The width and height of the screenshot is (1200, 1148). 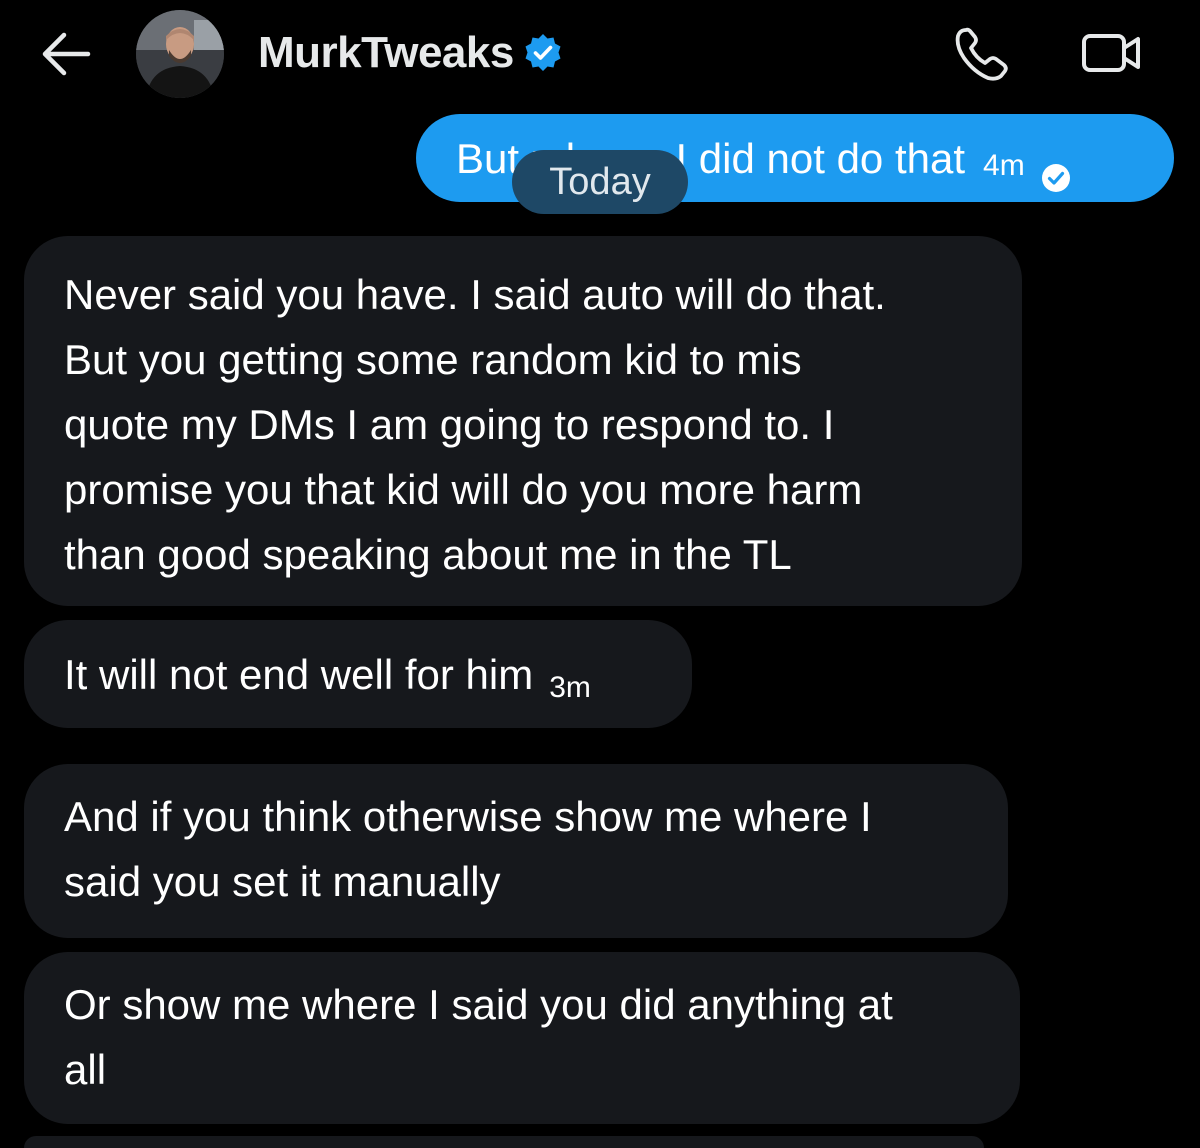 What do you see at coordinates (1056, 169) in the screenshot?
I see `seen-check-icon` at bounding box center [1056, 169].